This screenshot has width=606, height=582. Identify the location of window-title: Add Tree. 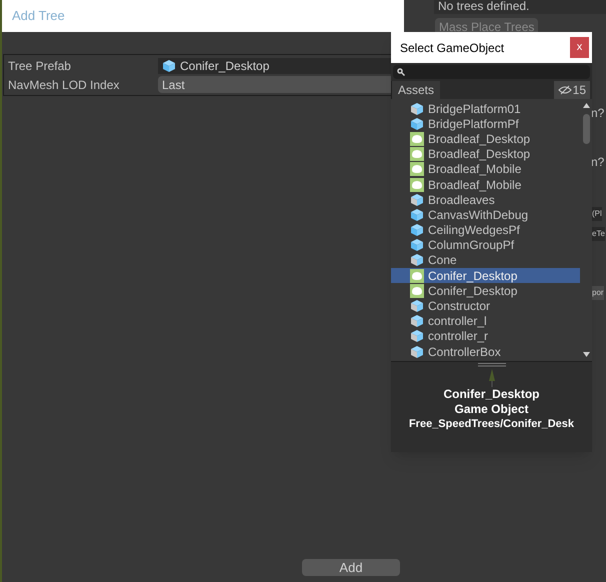
(38, 16).